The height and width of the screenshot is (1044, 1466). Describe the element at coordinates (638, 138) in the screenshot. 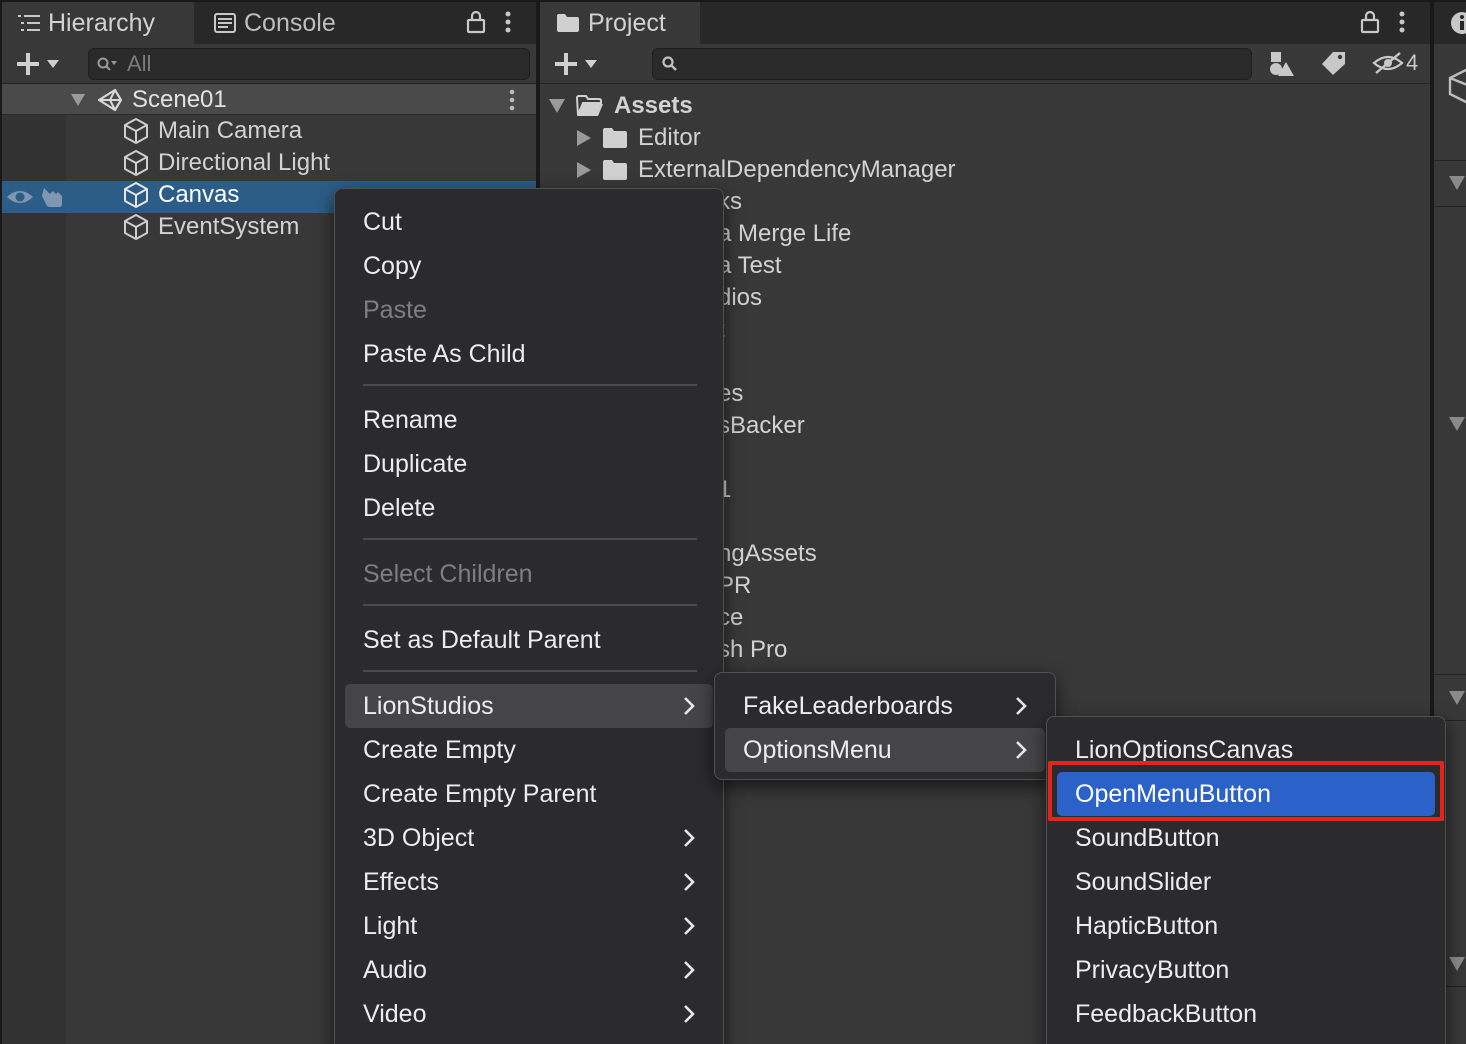

I see `project-folder-editor: Editor` at that location.